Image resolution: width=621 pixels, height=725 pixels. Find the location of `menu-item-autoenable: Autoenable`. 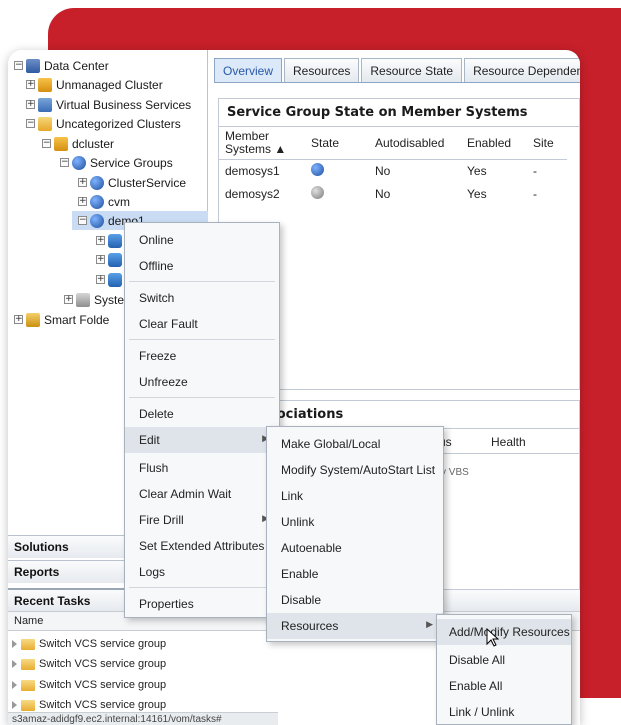

menu-item-autoenable: Autoenable is located at coordinates (355, 548).